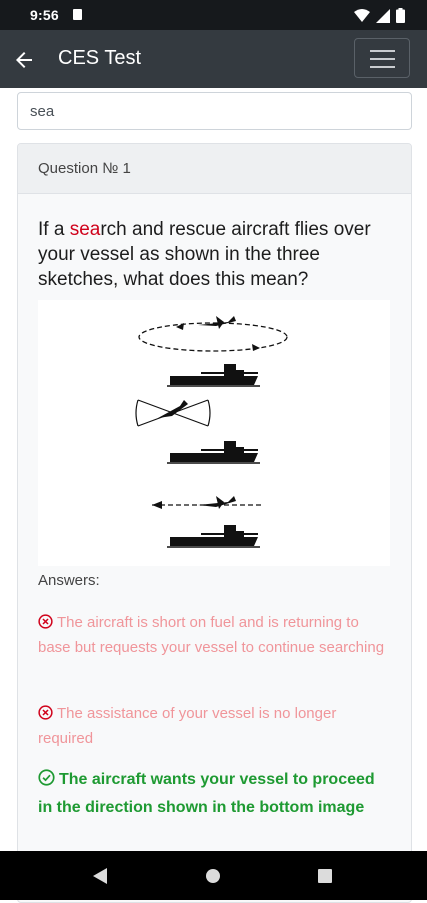  What do you see at coordinates (100, 876) in the screenshot?
I see `nav-back-icon` at bounding box center [100, 876].